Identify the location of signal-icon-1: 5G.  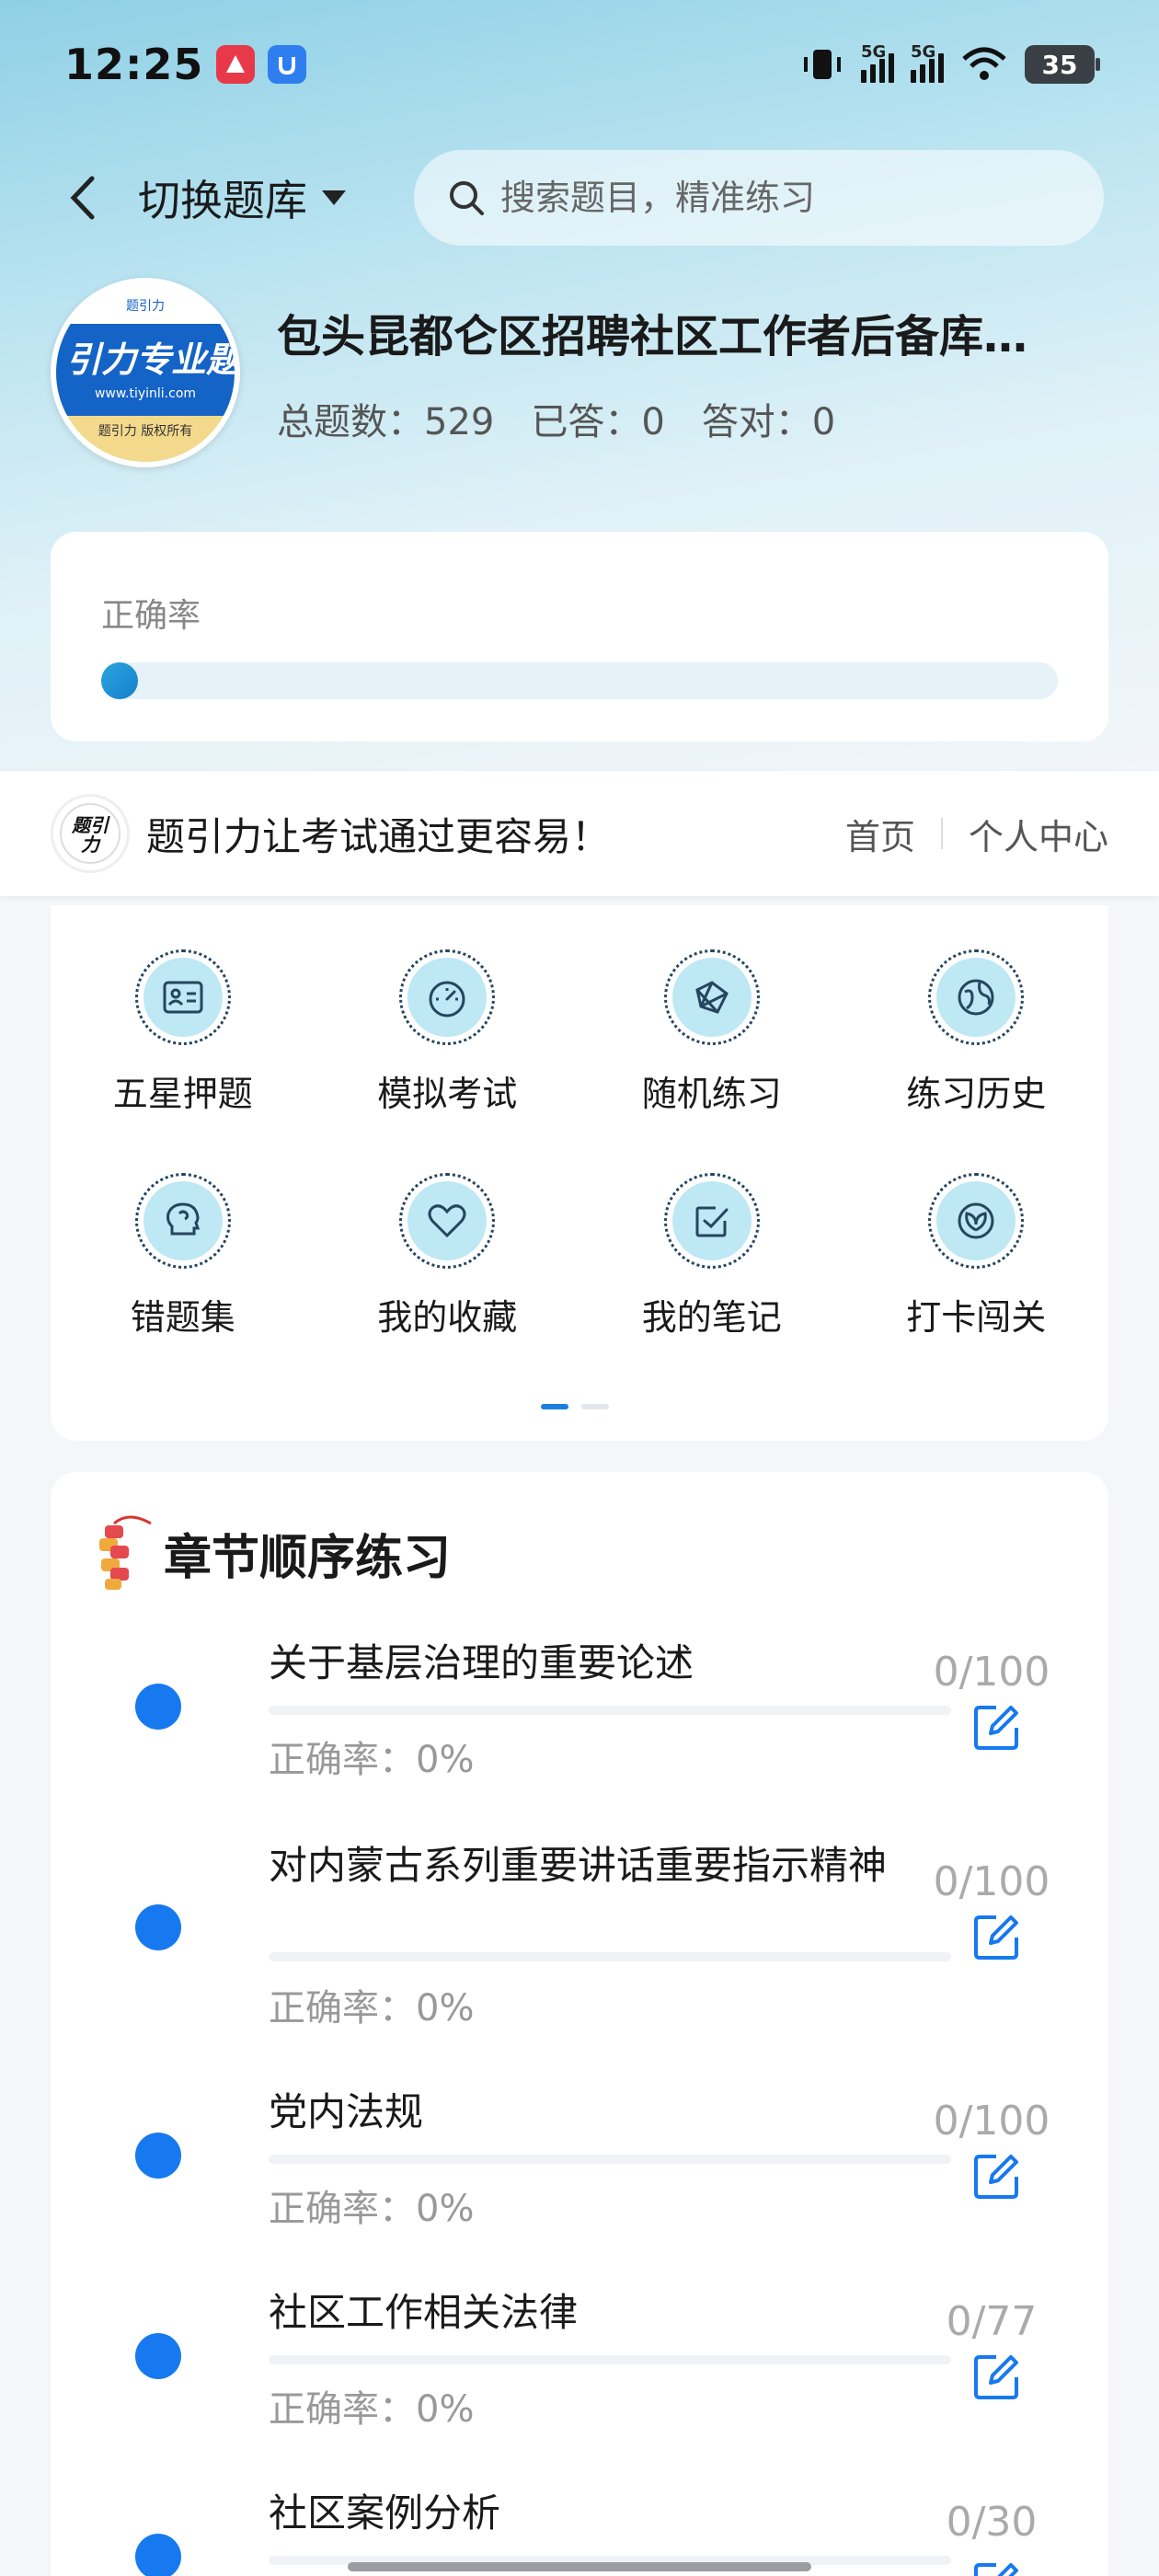
(877, 62).